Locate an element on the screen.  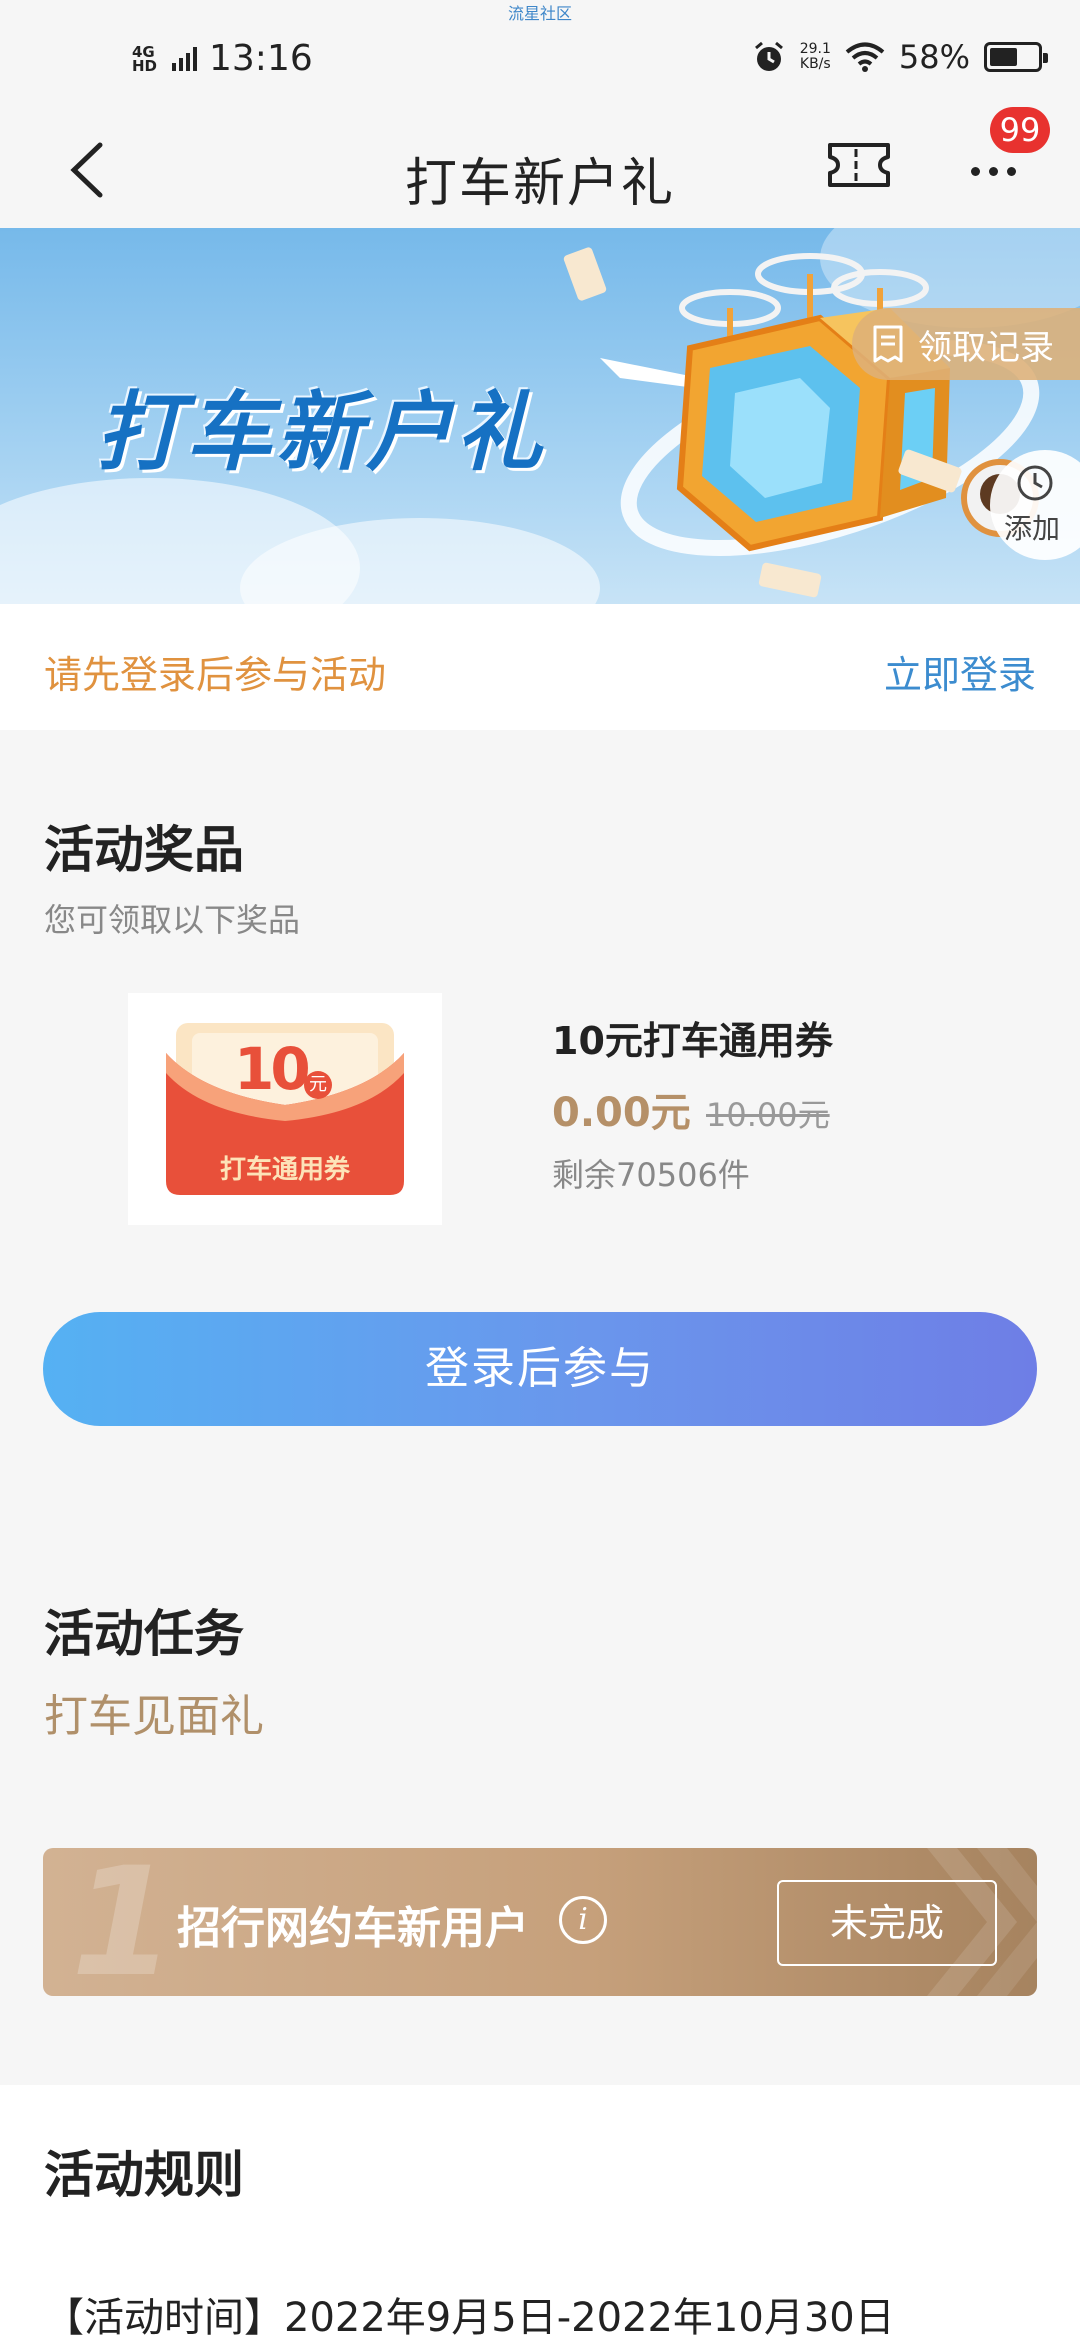
more-button is located at coordinates (993, 171).